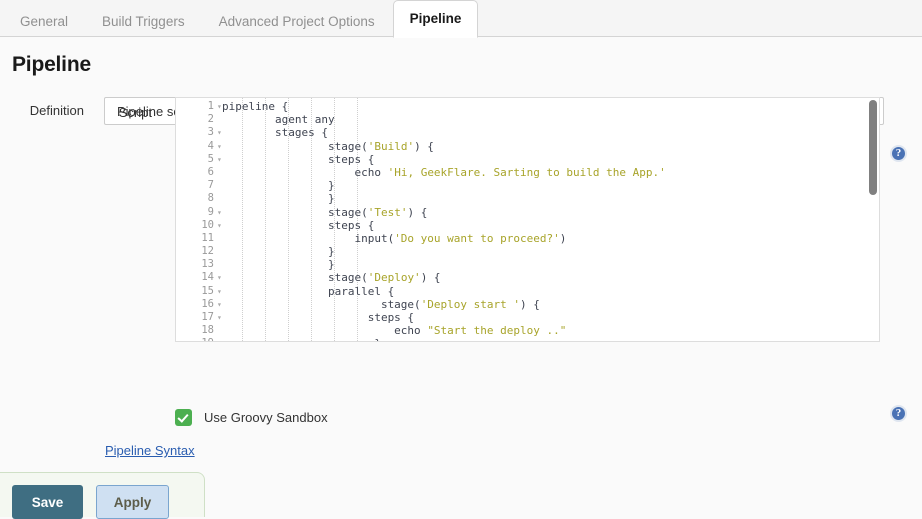  Describe the element at coordinates (527, 277) in the screenshot. I see `code-line: 14 ▾ stage('Deploy') {` at that location.